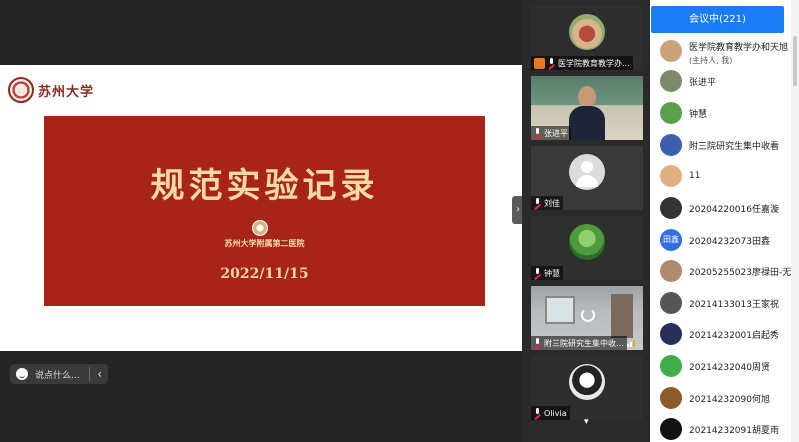 This screenshot has height=442, width=799. I want to click on participant-item: 附三院研究生集中收看, so click(727, 145).